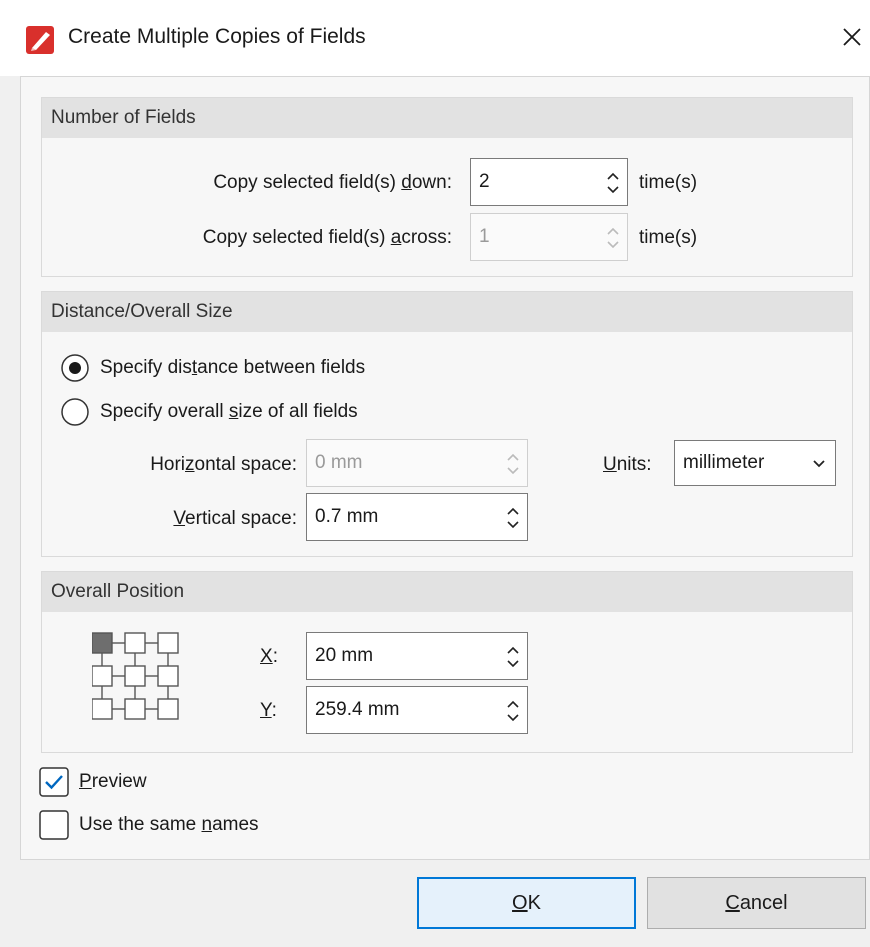  What do you see at coordinates (54, 782) in the screenshot?
I see `preview-checkbox` at bounding box center [54, 782].